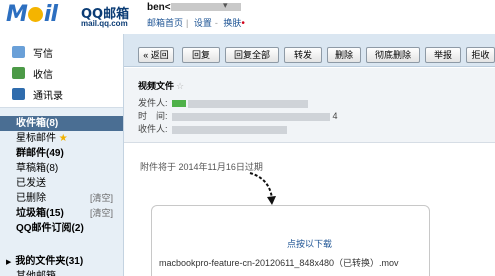  Describe the element at coordinates (180, 86) in the screenshot. I see `star-outline-icon: ☆` at that location.